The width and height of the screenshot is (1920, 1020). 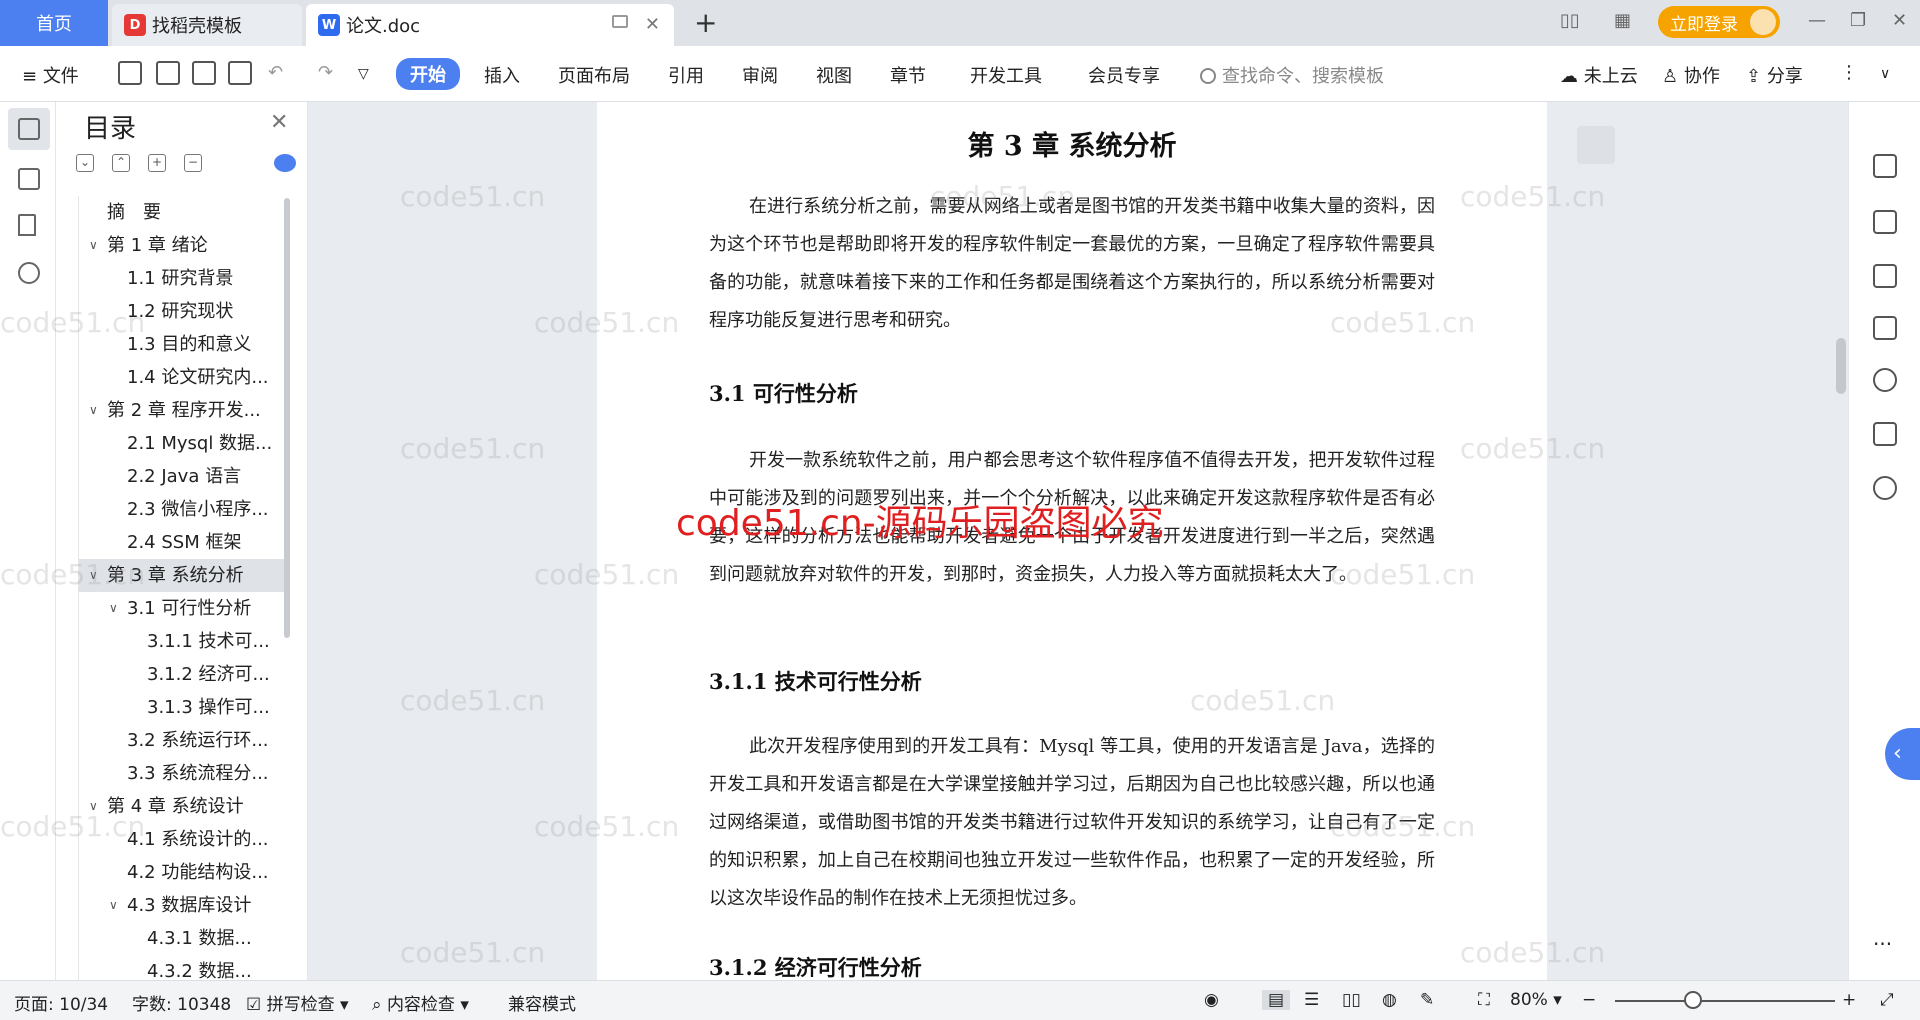 I want to click on zoom-in-icon: +, so click(x=1849, y=1000).